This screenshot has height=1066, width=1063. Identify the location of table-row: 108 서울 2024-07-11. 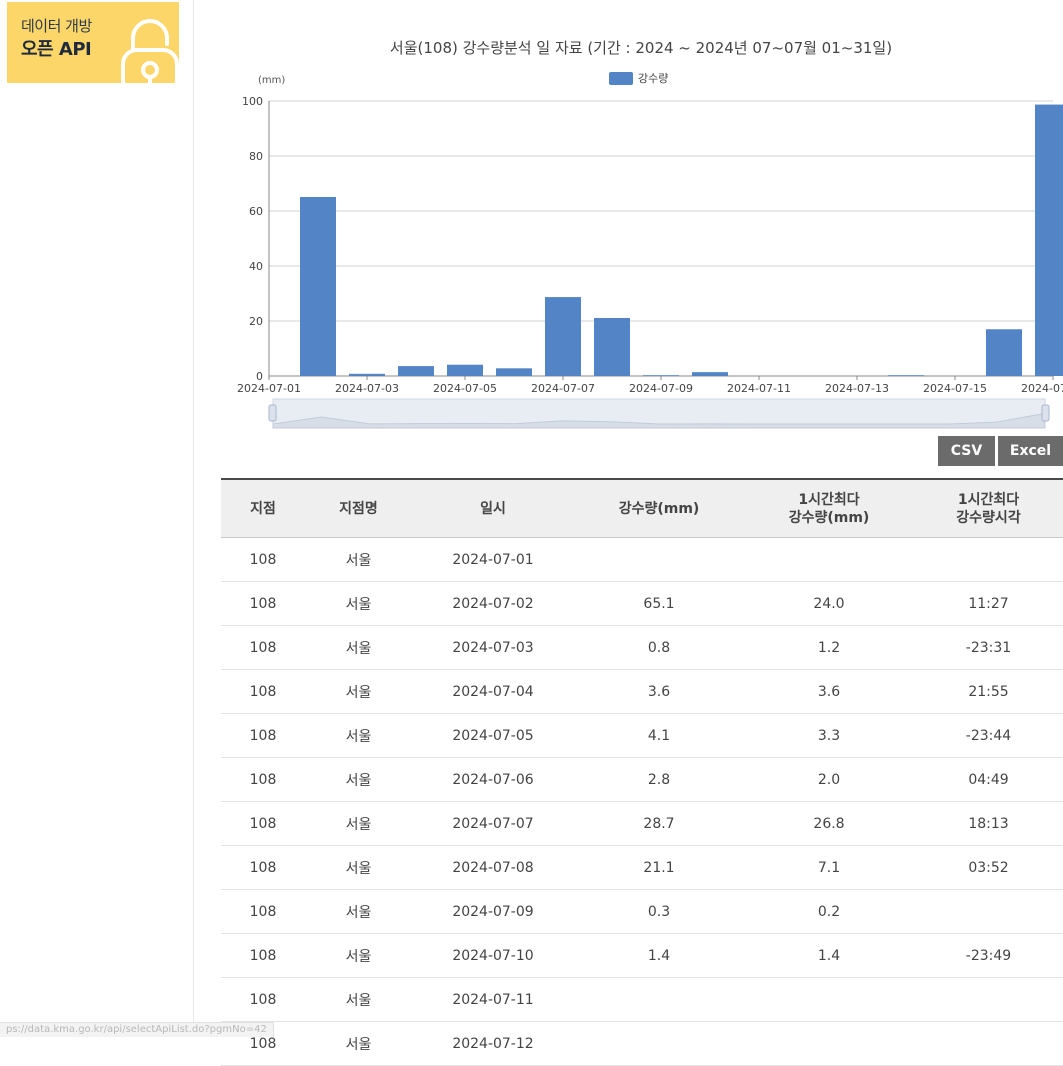
(642, 999).